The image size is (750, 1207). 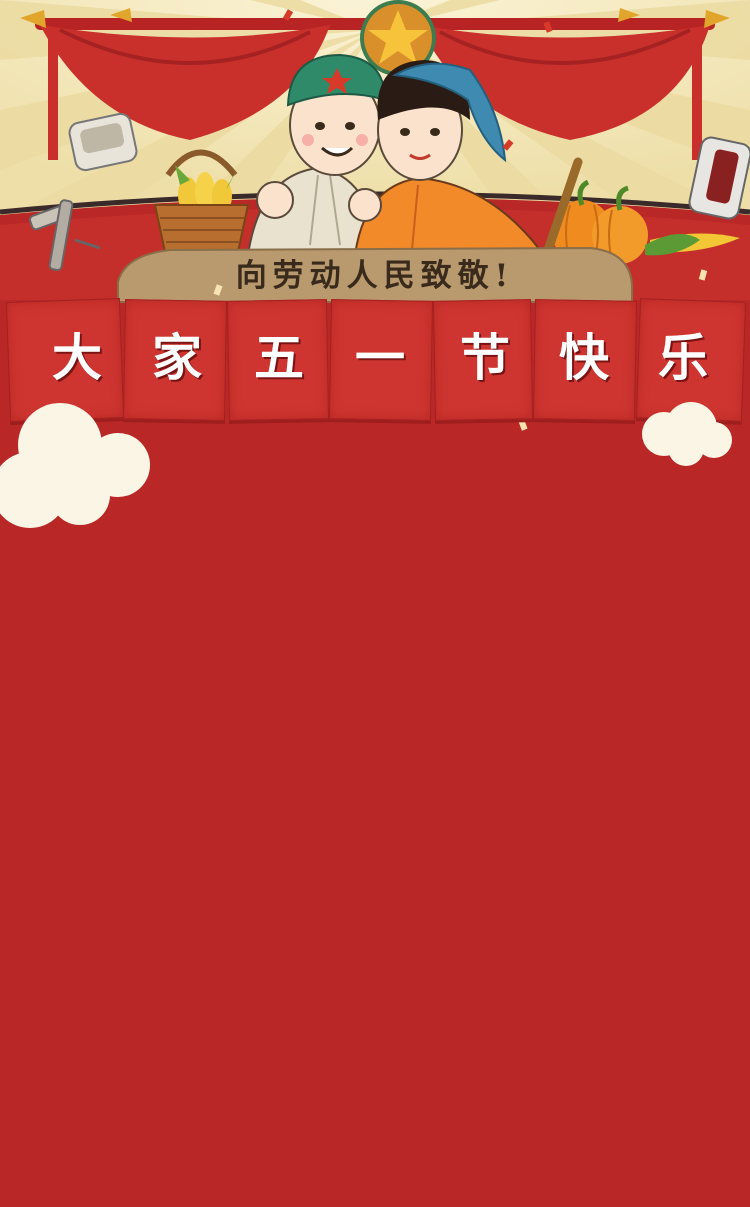 I want to click on banner-char: 大, so click(x=77, y=357).